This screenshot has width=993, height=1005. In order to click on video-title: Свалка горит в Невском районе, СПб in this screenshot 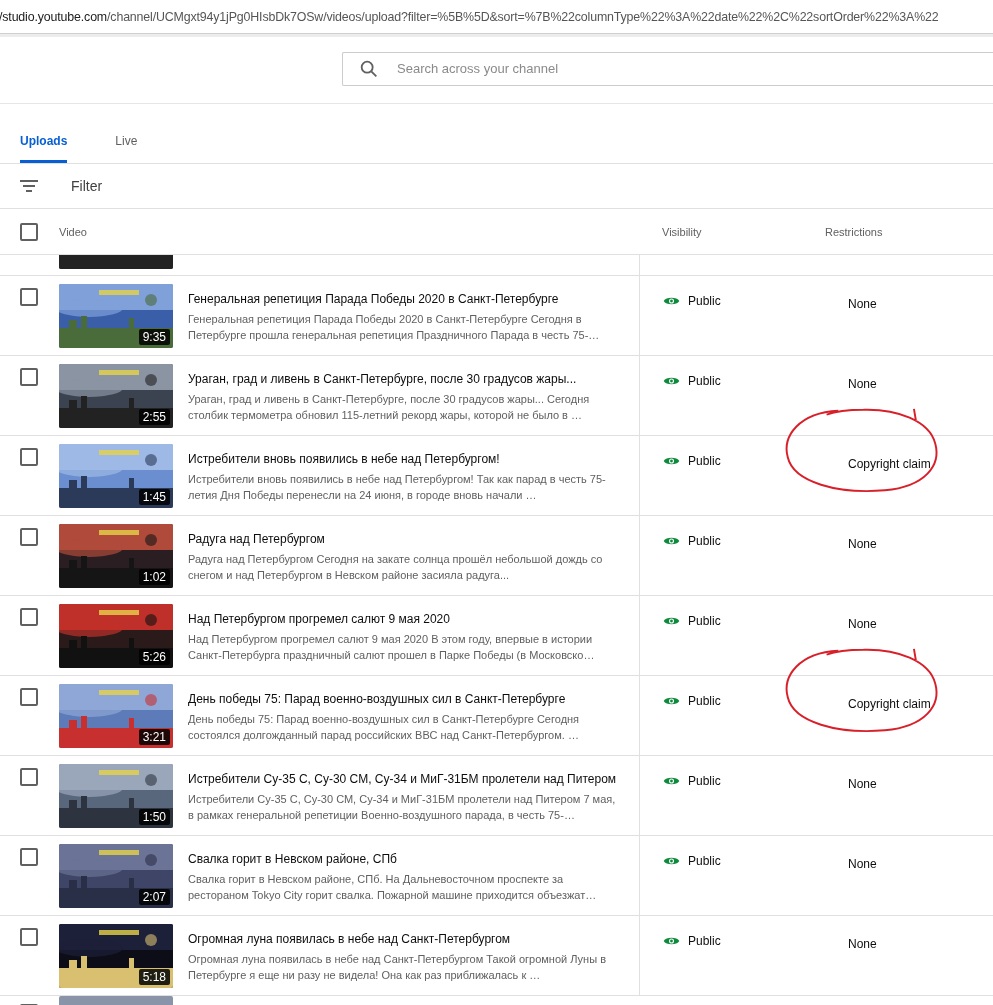, I will do `click(406, 859)`.